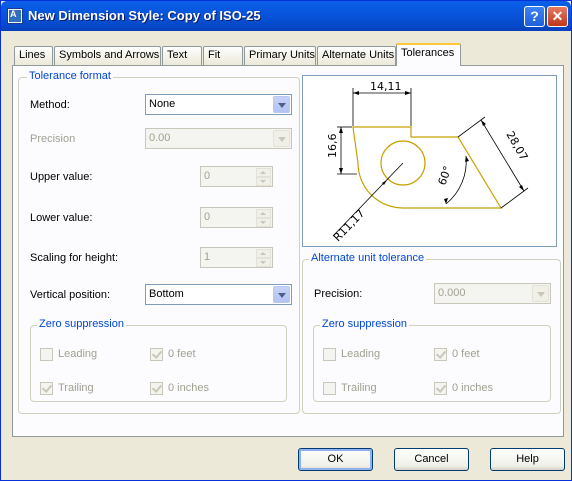 The width and height of the screenshot is (572, 481). I want to click on tab-label: Primary Units, so click(282, 55).